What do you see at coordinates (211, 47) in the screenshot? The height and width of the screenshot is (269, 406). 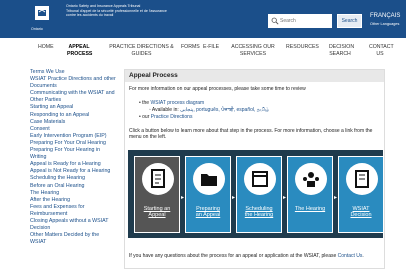 I see `nav-efile: E-FILE` at bounding box center [211, 47].